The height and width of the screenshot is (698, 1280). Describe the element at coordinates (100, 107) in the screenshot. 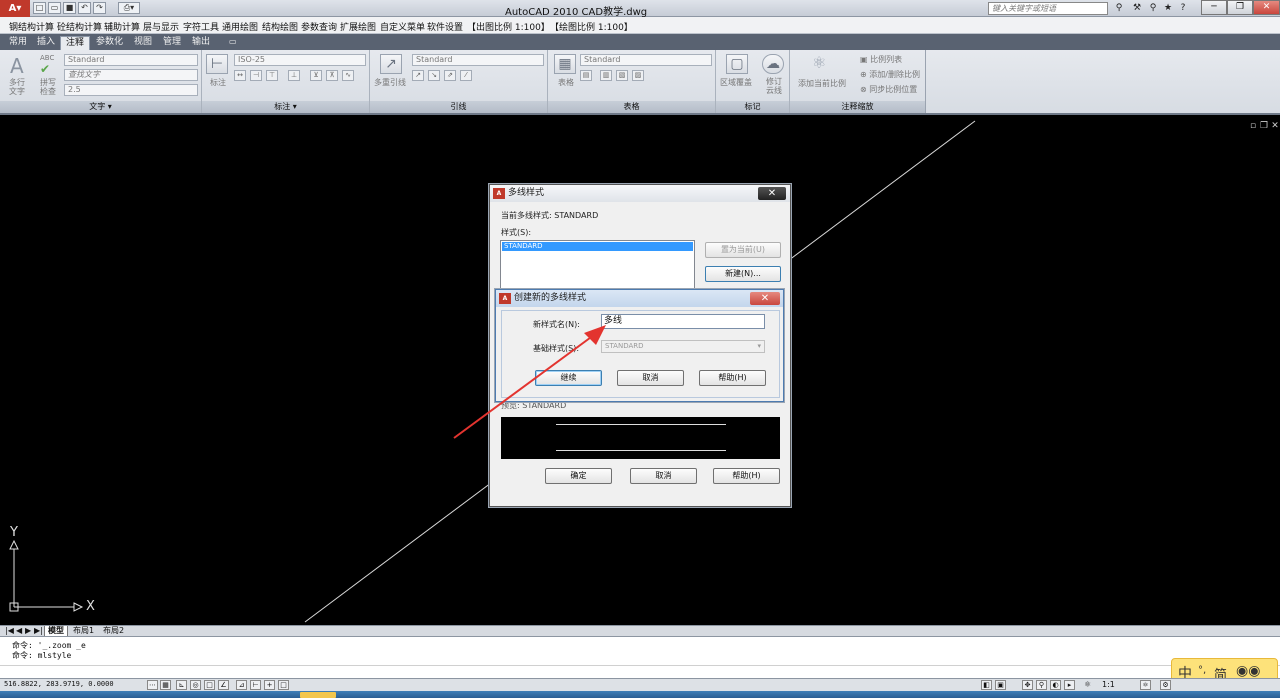

I see `text-panel-title: 文字 ▾` at that location.